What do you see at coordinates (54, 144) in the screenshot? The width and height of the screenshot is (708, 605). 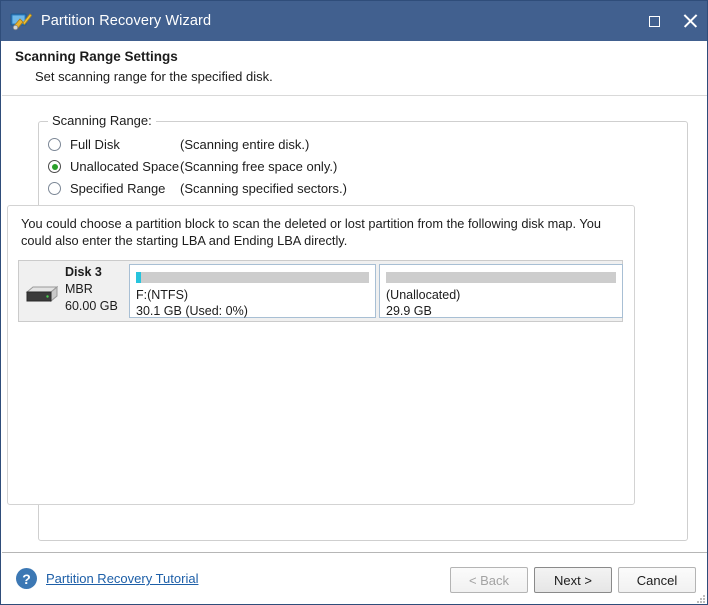 I see `radio-indicator-full-disk` at bounding box center [54, 144].